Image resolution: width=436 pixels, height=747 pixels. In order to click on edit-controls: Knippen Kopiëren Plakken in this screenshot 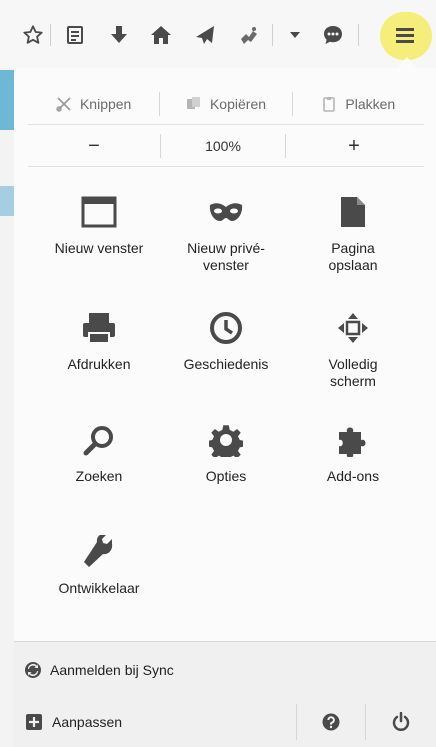, I will do `click(226, 104)`.